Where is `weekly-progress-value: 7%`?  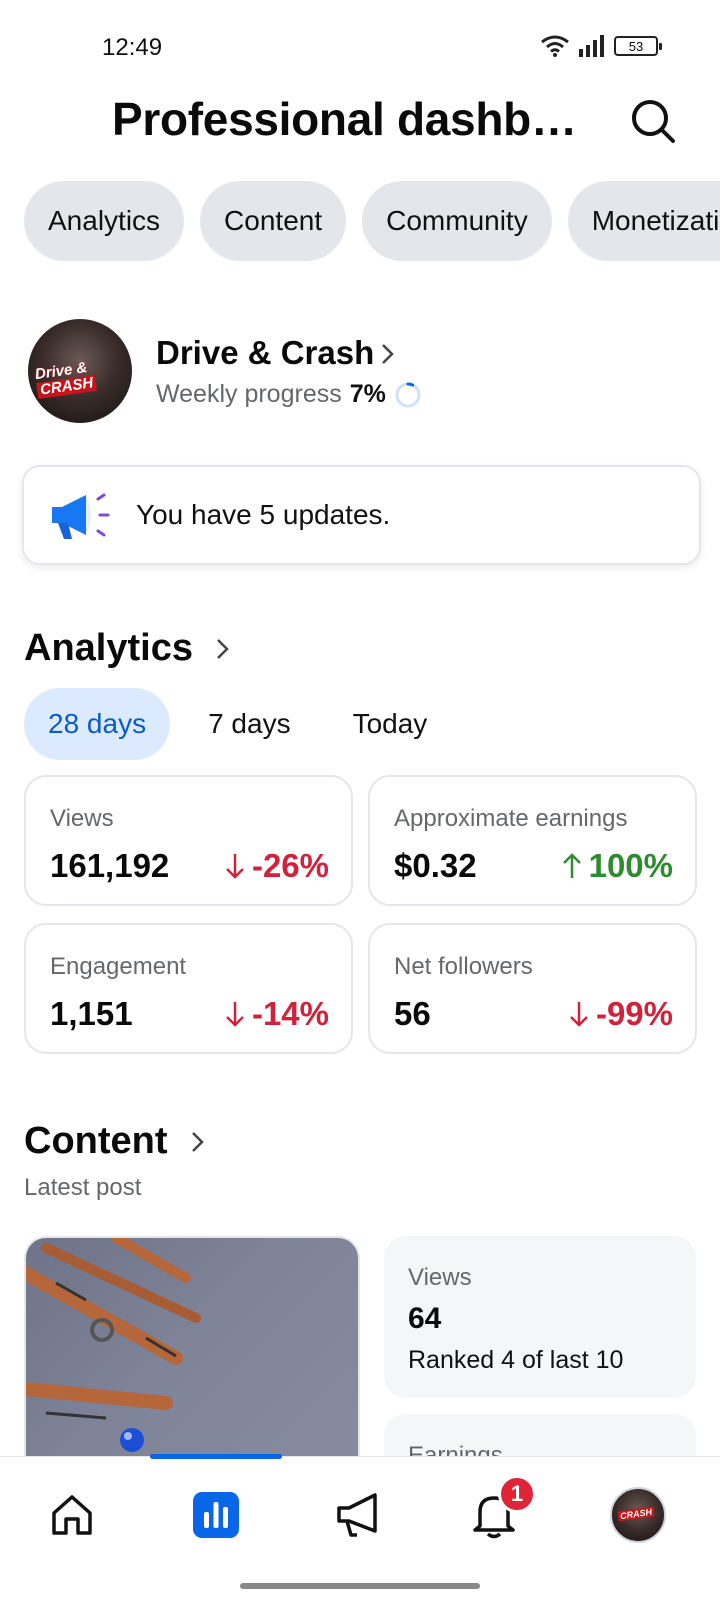 weekly-progress-value: 7% is located at coordinates (367, 394).